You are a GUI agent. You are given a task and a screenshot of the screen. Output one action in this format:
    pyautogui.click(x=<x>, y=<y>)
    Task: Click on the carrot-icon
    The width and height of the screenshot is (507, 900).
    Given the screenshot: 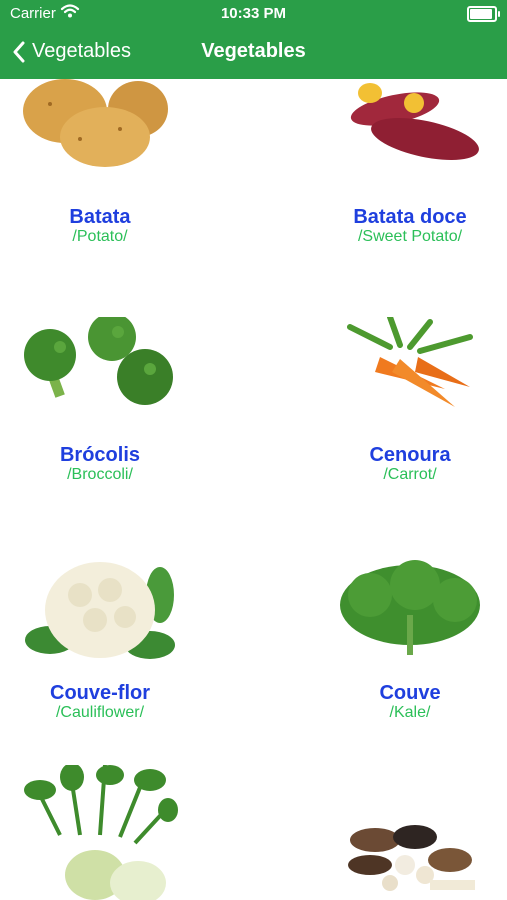 What is the action you would take?
    pyautogui.click(x=410, y=360)
    